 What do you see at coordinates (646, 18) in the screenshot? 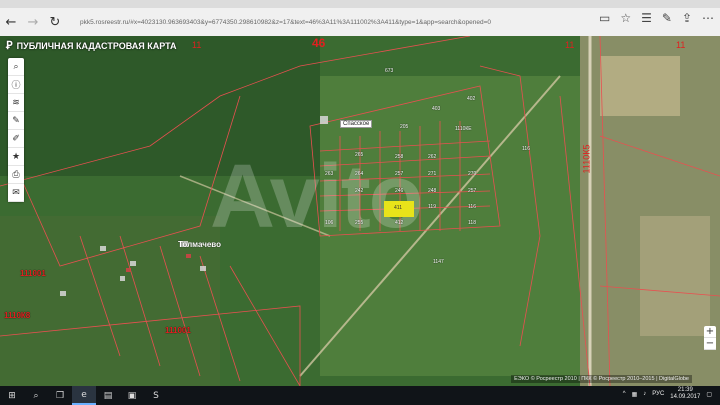
I see `favorites-list-icon: ☰` at bounding box center [646, 18].